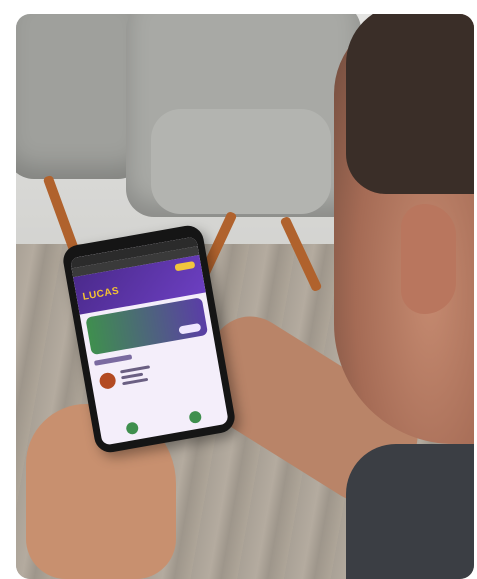 The width and height of the screenshot is (477, 579). Describe the element at coordinates (410, 511) in the screenshot. I see `person-shirt` at that location.